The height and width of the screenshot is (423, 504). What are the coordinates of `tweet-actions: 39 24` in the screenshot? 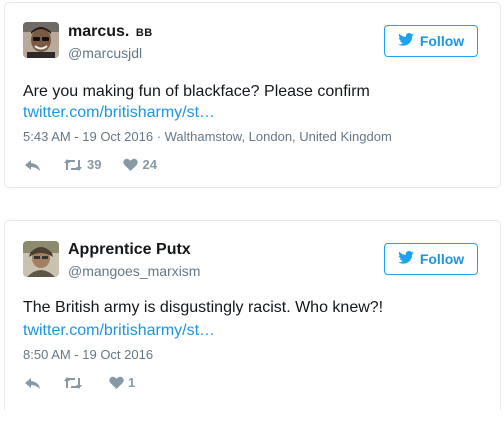 It's located at (102, 164).